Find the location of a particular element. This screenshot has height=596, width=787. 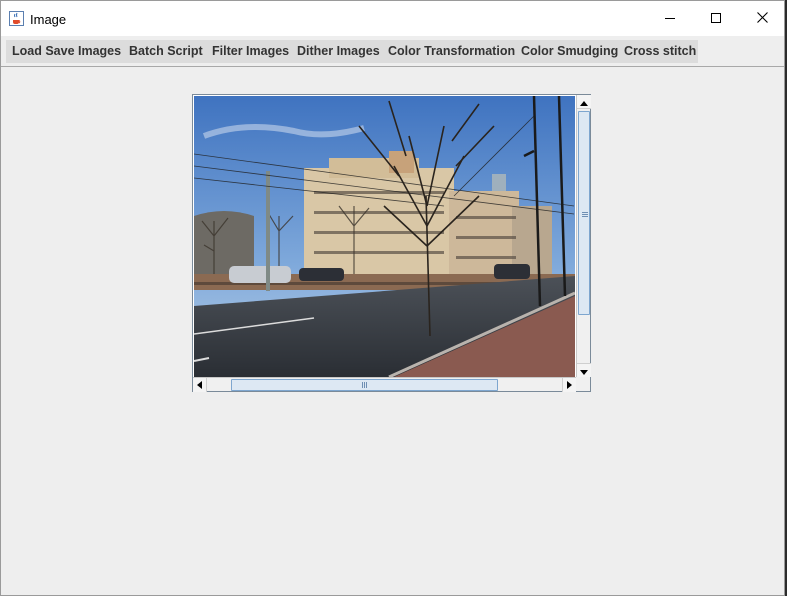

arrow-up-icon is located at coordinates (584, 102).